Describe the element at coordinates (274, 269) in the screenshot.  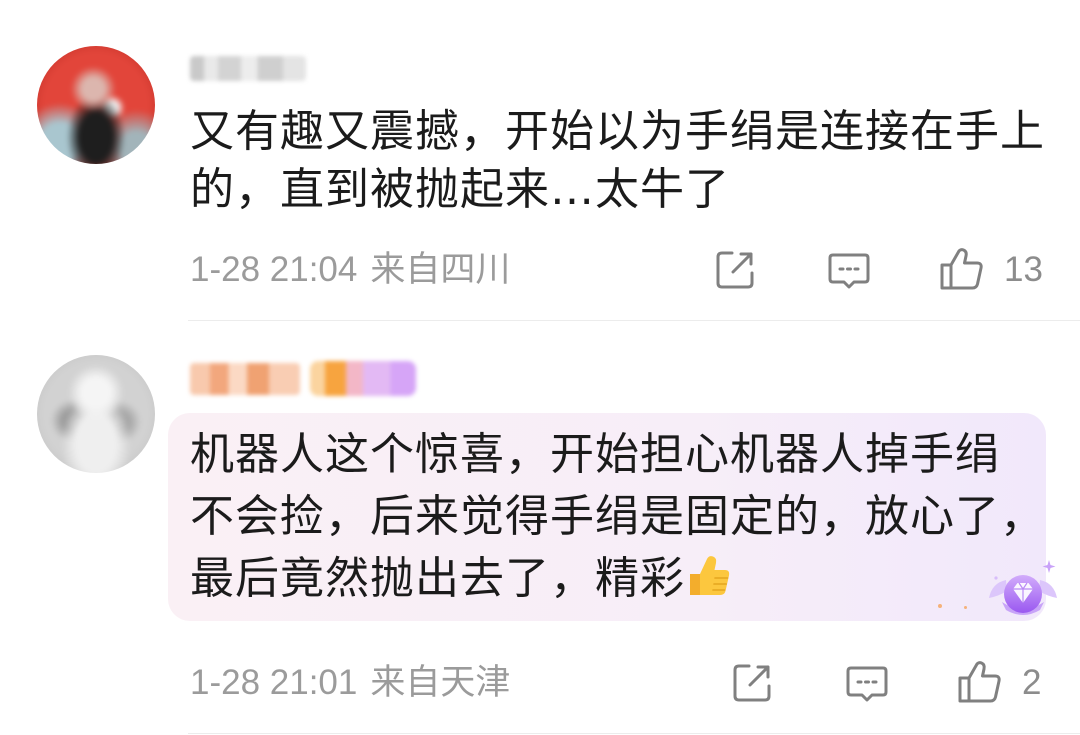
I see `comment-time: 1-28 21:04` at that location.